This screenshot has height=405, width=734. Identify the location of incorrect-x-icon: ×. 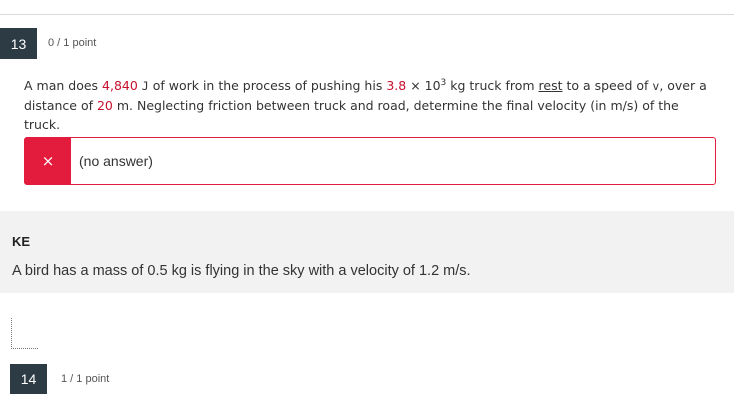
(48, 161).